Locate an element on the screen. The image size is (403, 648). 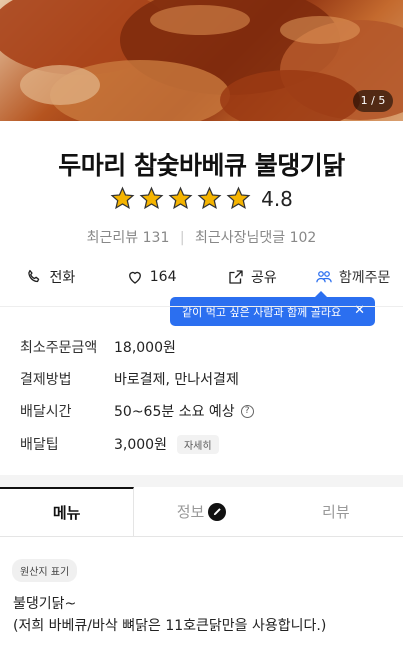
phone-icon is located at coordinates (34, 276).